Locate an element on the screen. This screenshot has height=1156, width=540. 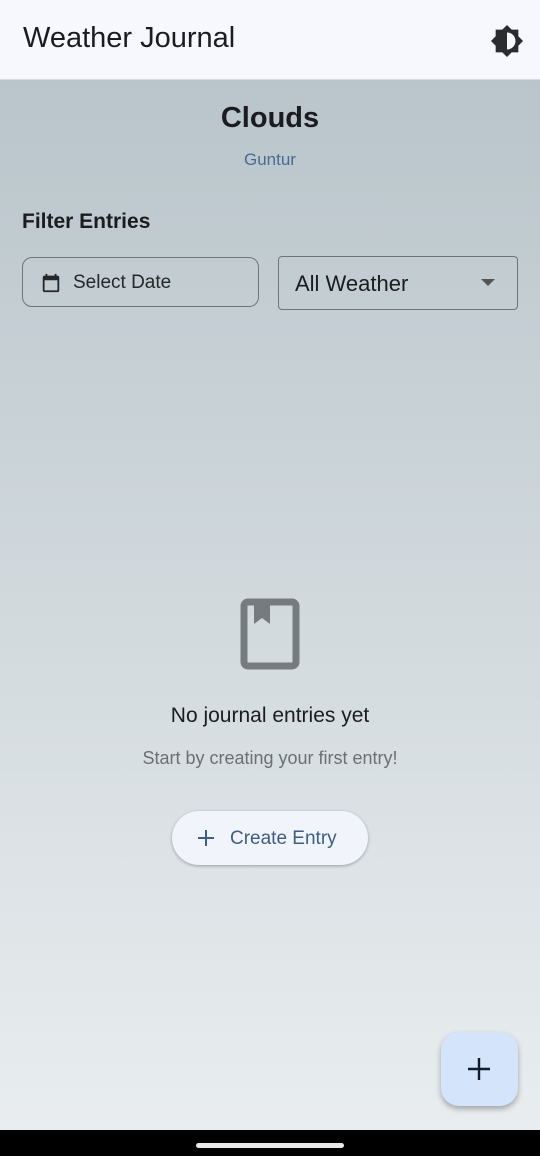
empty-state-subtitle: Start by creating your first entry! is located at coordinates (270, 758).